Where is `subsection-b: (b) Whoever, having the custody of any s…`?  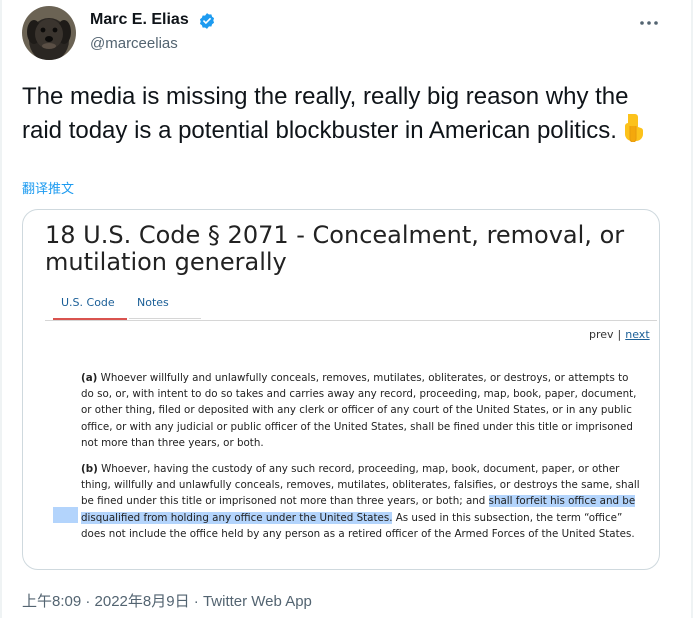 subsection-b: (b) Whoever, having the custody of any s… is located at coordinates (361, 501).